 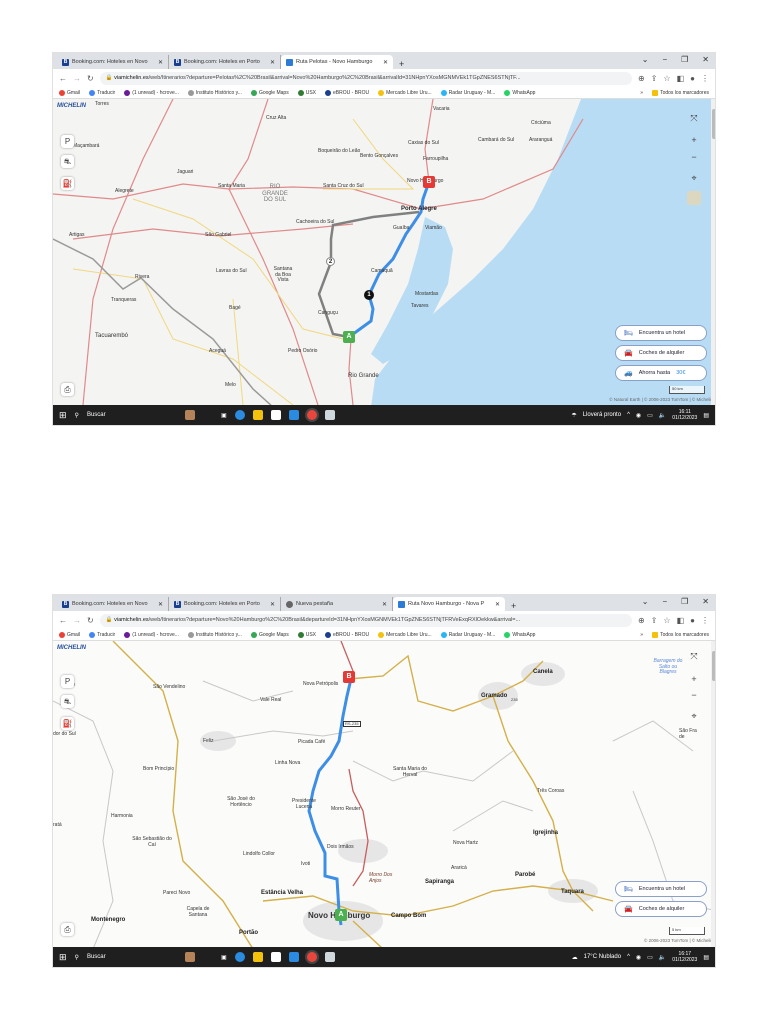 What do you see at coordinates (641, 620) in the screenshot?
I see `install-icon: ⊕` at bounding box center [641, 620].